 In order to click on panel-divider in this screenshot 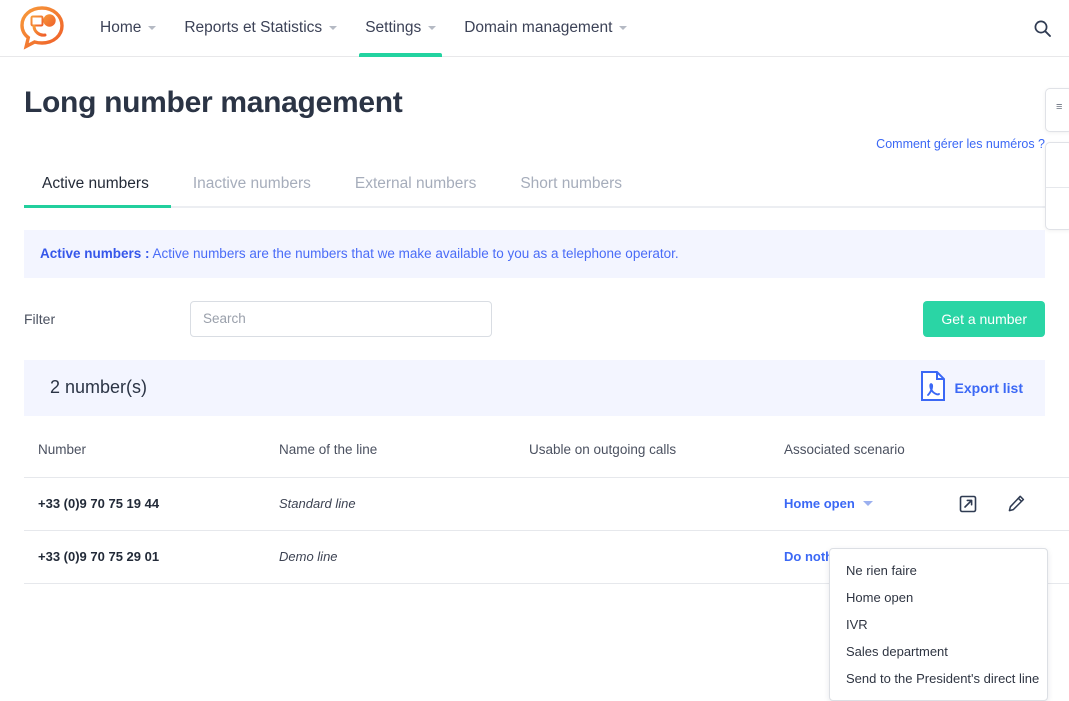, I will do `click(1057, 187)`.